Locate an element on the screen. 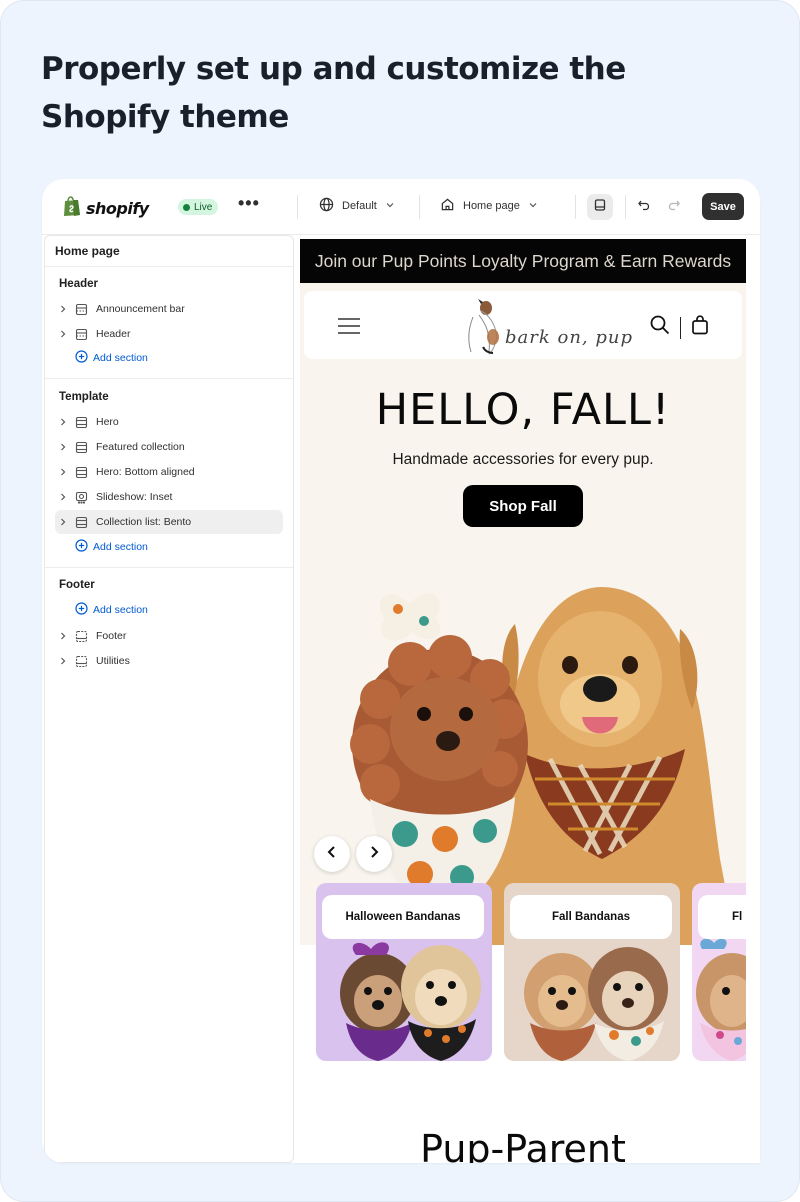 Image resolution: width=800 pixels, height=1202 pixels. add-section-template: Add section is located at coordinates (111, 547).